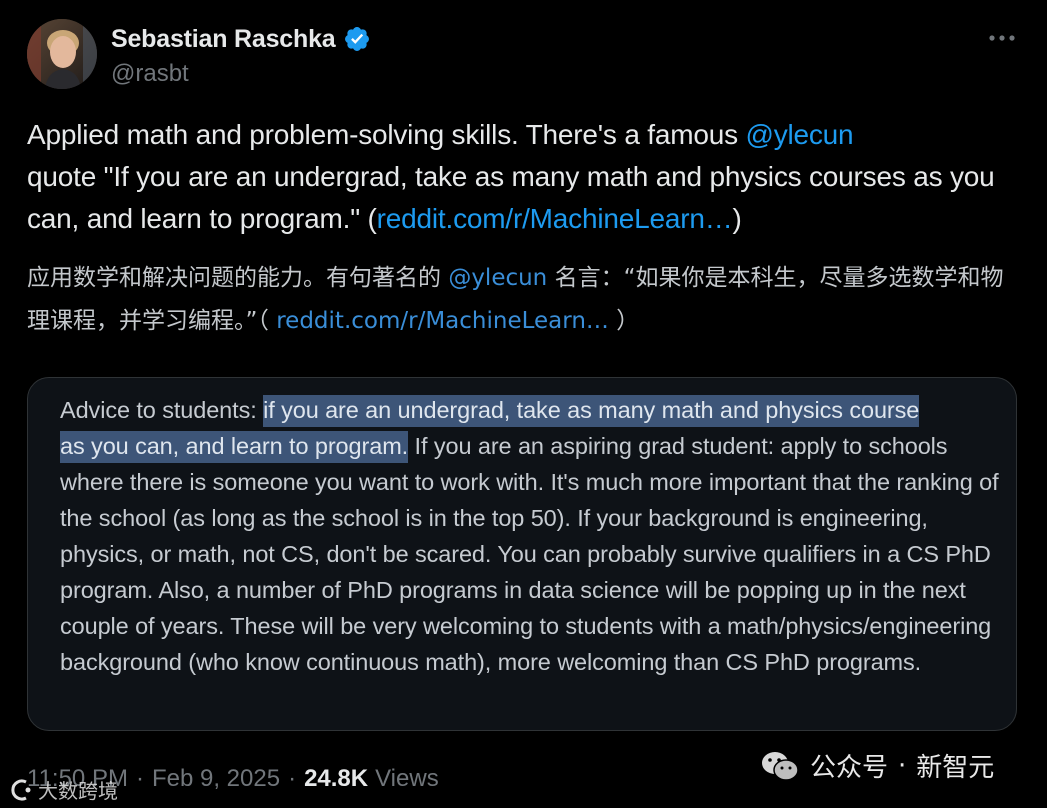 This screenshot has width=1047, height=808. I want to click on views-count: 24.8K, so click(336, 779).